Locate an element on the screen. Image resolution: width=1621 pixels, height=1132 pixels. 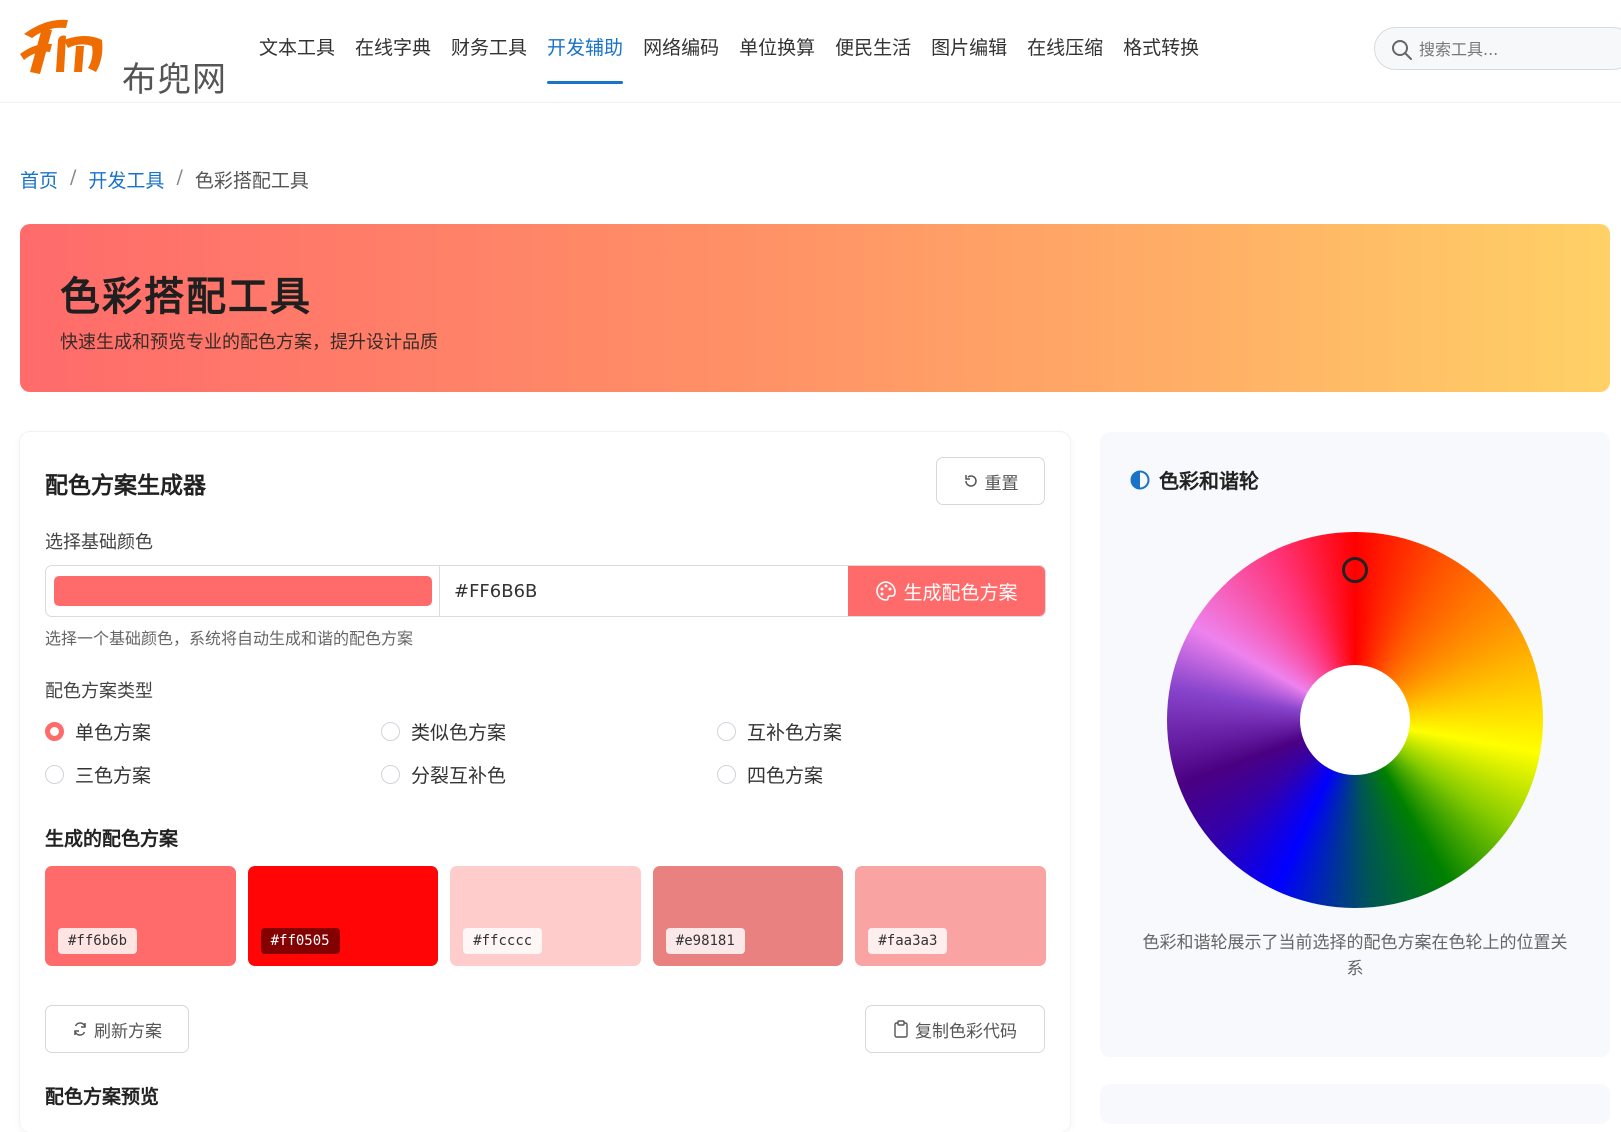
palette-swatches: #ff6b6b #ff0505 #ffcccc #e98181 #faa3a3 is located at coordinates (545, 916).